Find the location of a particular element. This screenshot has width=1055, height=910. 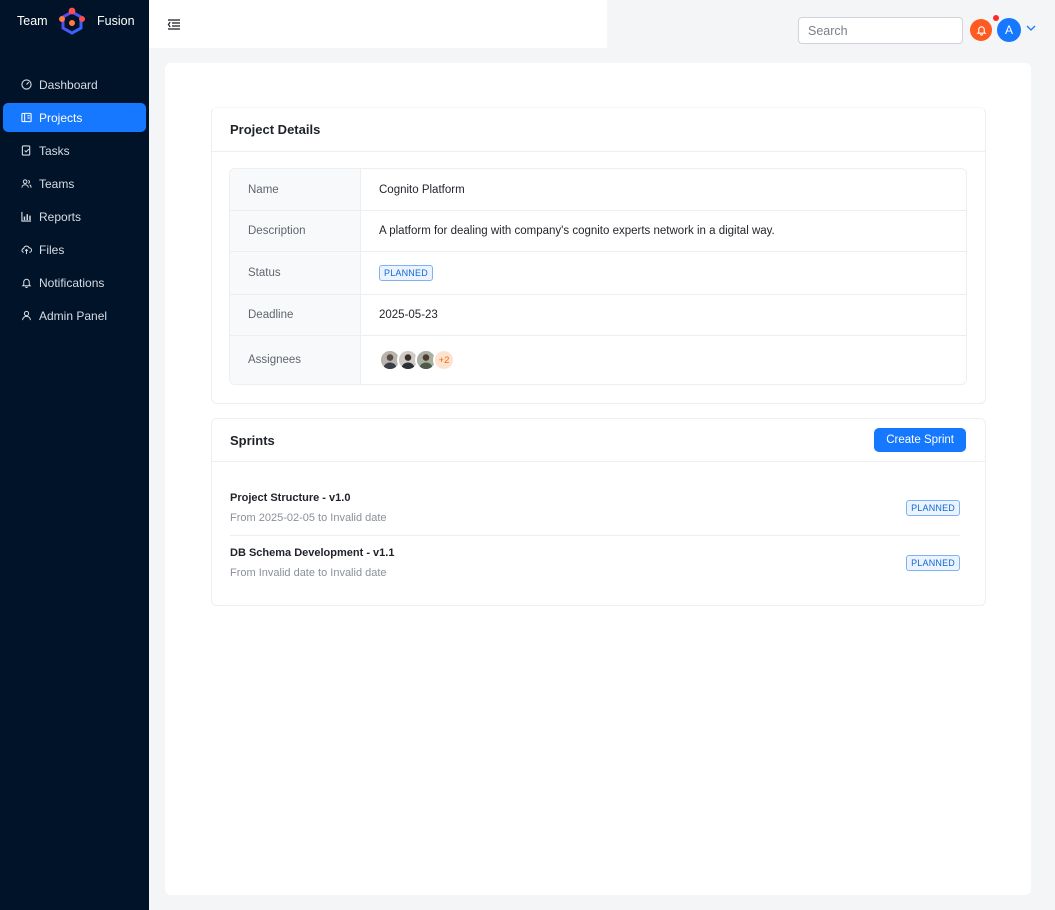

search-input is located at coordinates (880, 30).